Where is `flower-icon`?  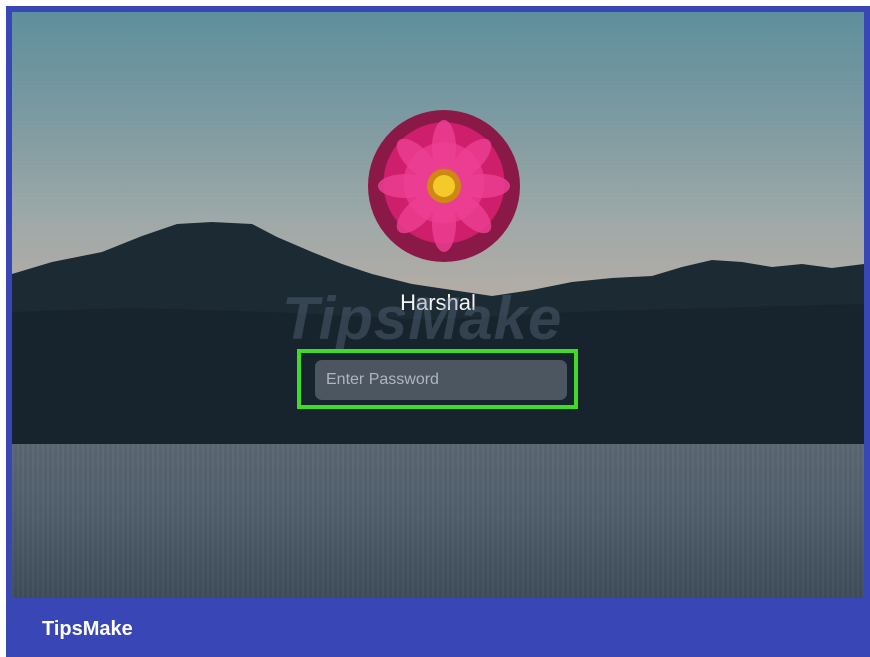
flower-icon is located at coordinates (444, 186).